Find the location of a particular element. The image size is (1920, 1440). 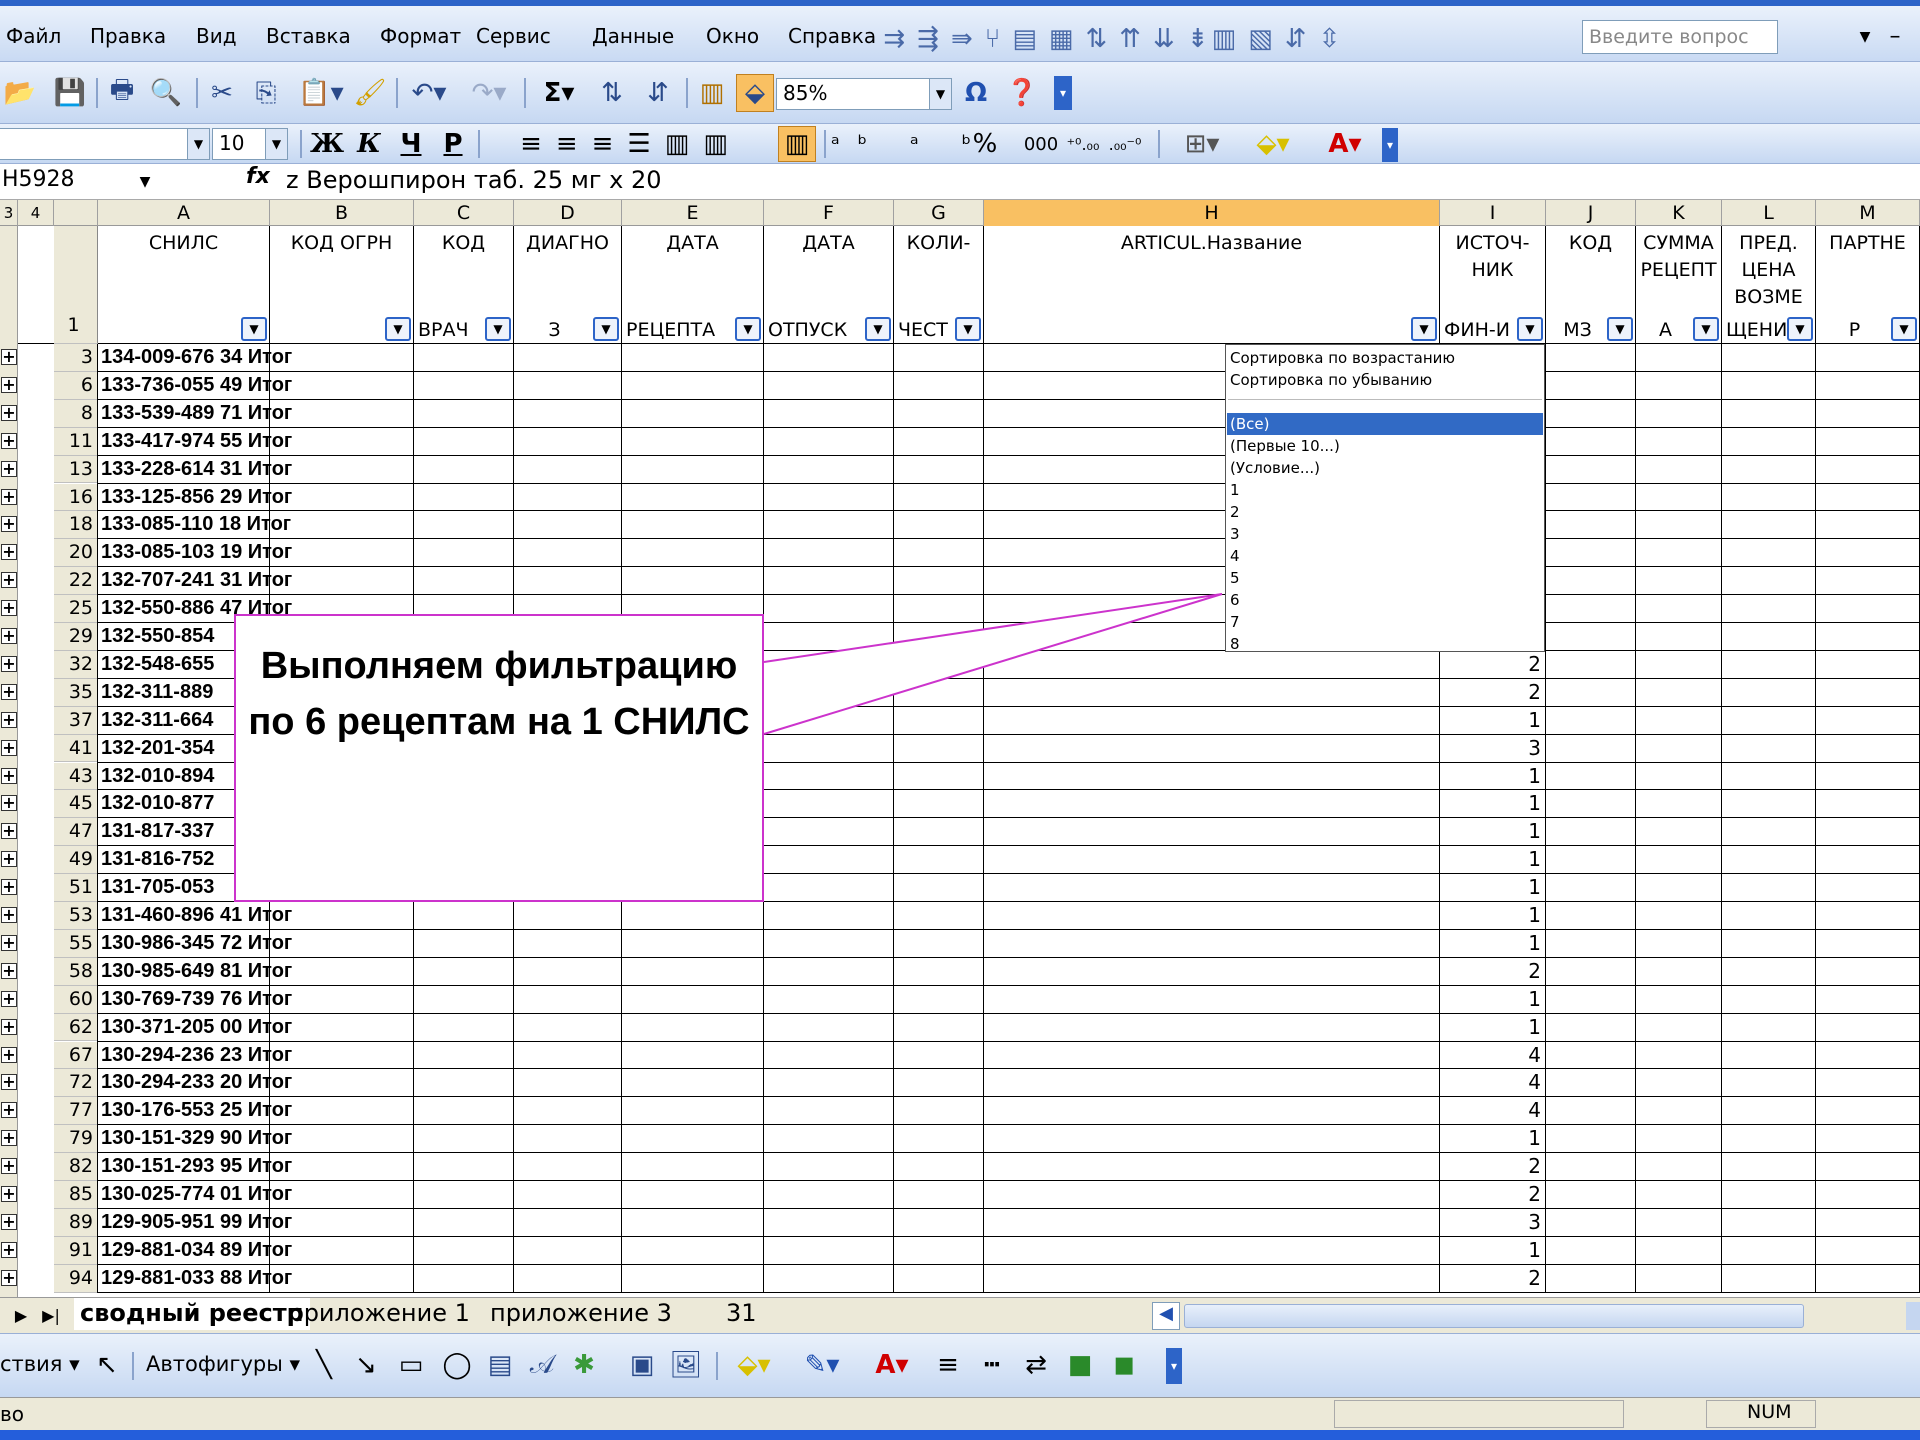

sheet-tab: сводный реестр is located at coordinates (192, 1314).